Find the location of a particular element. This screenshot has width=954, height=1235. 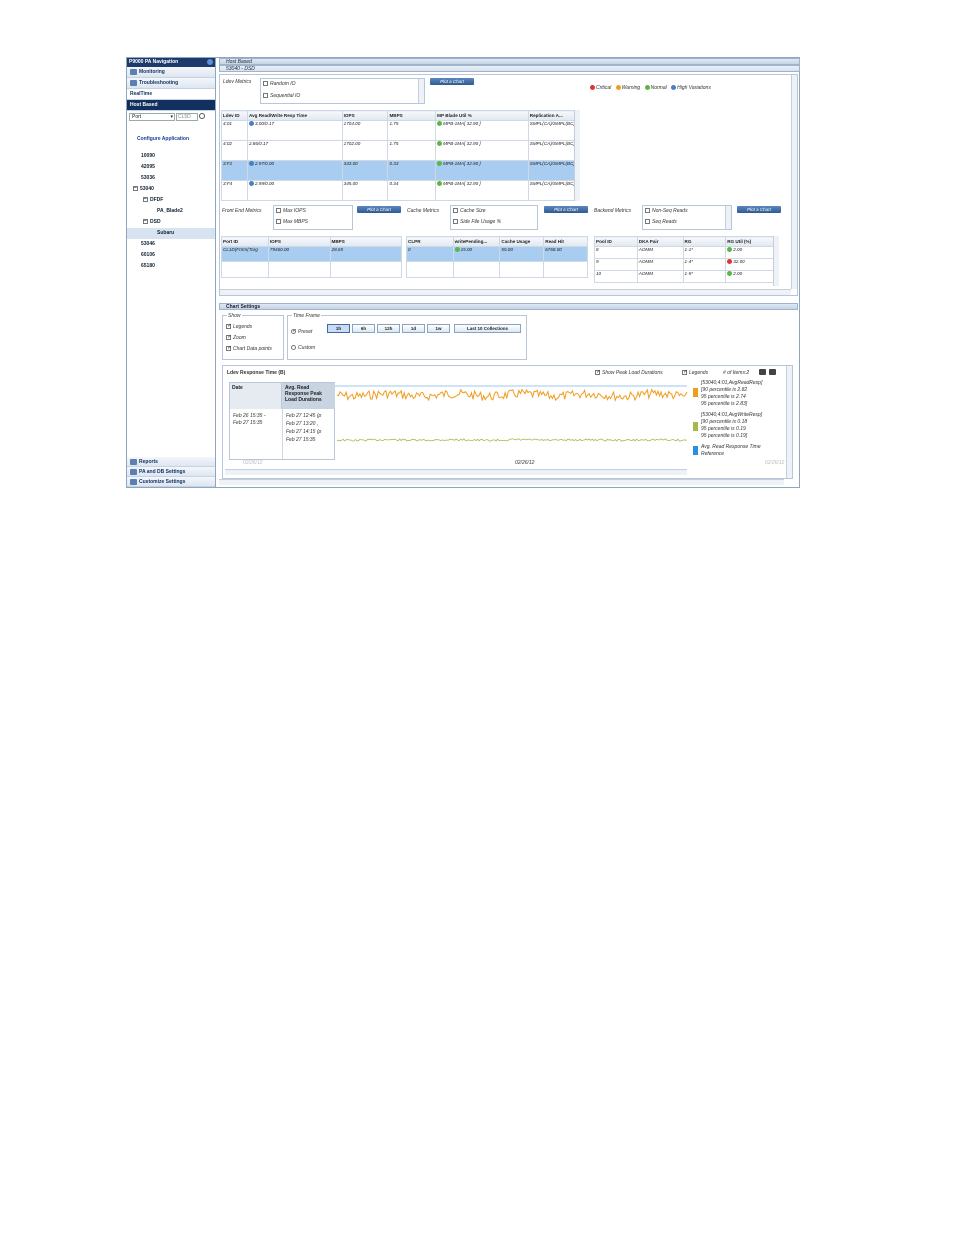

option-max-iops: Max IOPS is located at coordinates (291, 211).